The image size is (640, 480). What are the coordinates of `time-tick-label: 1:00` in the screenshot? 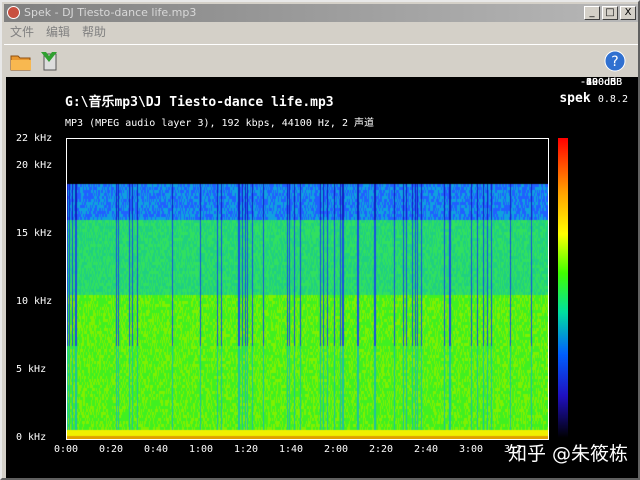 It's located at (201, 449).